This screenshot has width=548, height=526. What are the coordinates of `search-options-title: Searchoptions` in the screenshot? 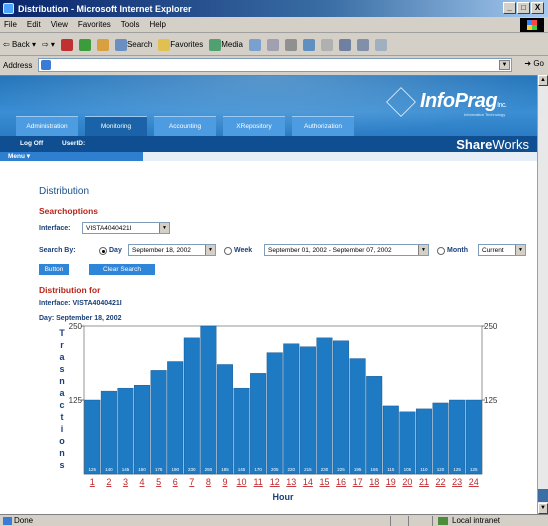 It's located at (69, 211).